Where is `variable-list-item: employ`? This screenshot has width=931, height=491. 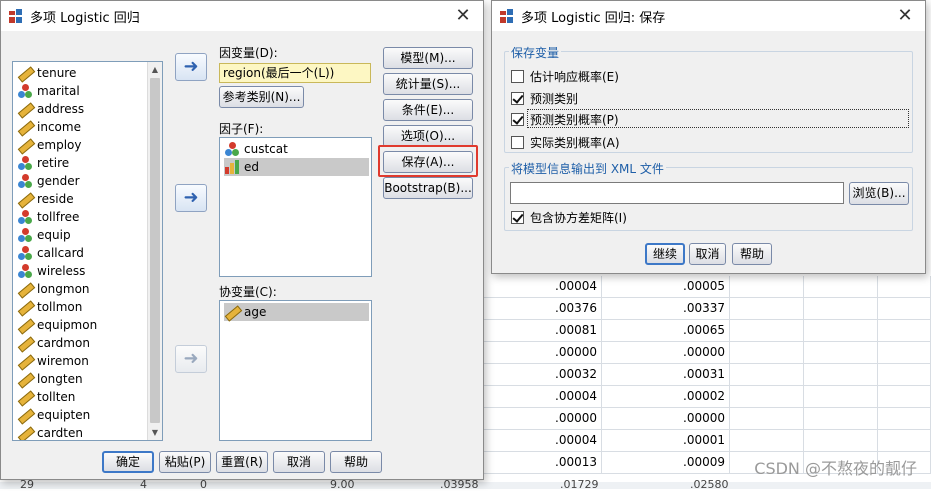 variable-list-item: employ is located at coordinates (49, 145).